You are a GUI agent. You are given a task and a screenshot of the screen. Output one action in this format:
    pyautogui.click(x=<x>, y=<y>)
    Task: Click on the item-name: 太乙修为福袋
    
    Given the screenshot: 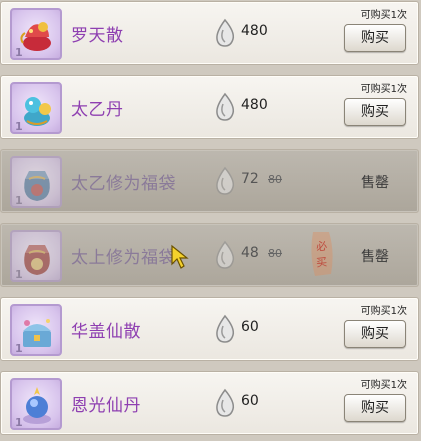 What is the action you would take?
    pyautogui.click(x=123, y=184)
    